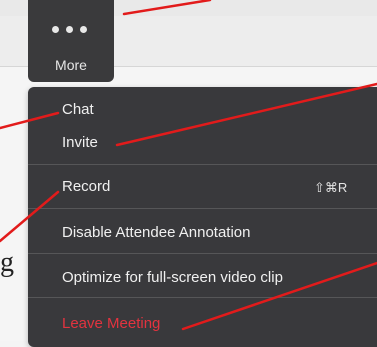 This screenshot has width=377, height=347. I want to click on meeting-toolbar: More, so click(71, 41).